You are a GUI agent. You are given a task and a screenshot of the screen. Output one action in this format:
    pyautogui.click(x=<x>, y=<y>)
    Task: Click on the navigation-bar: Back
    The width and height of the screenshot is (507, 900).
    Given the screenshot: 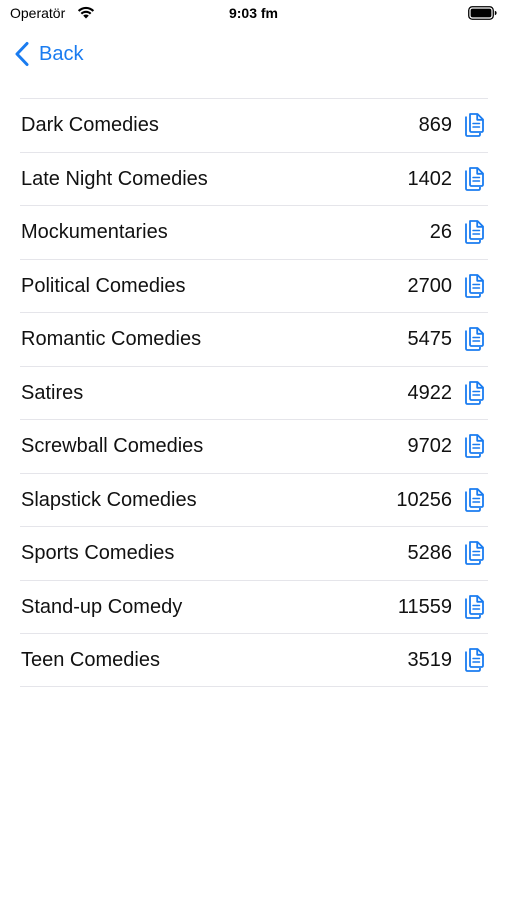 What is the action you would take?
    pyautogui.click(x=253, y=55)
    